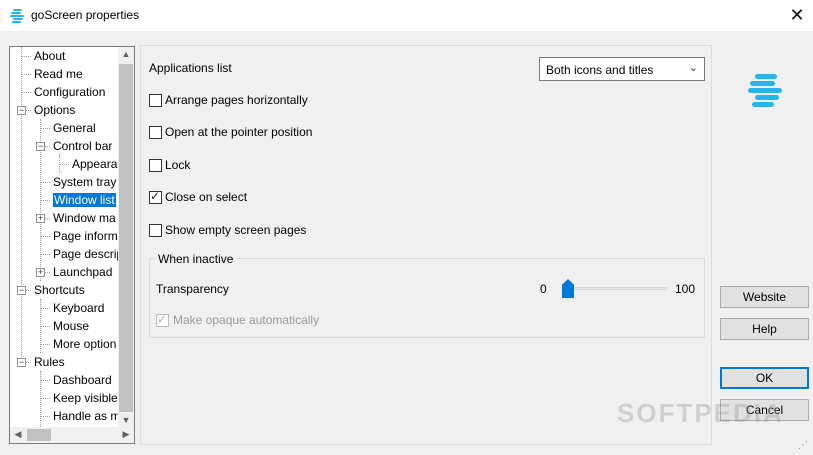 Image resolution: width=813 pixels, height=455 pixels. I want to click on goscreen-logo-icon, so click(765, 90).